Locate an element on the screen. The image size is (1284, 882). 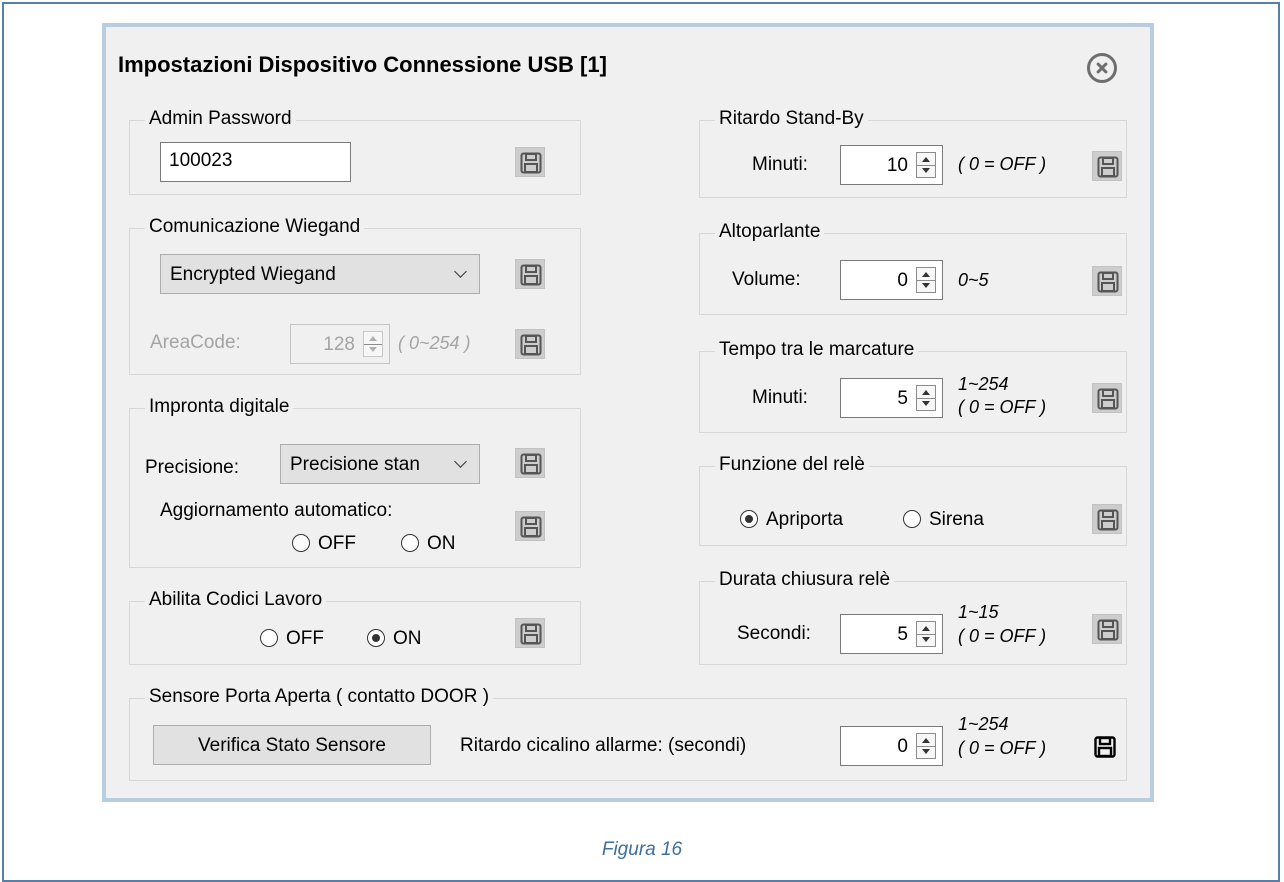
punch-interval-minutes-label: Minuti: is located at coordinates (780, 397).